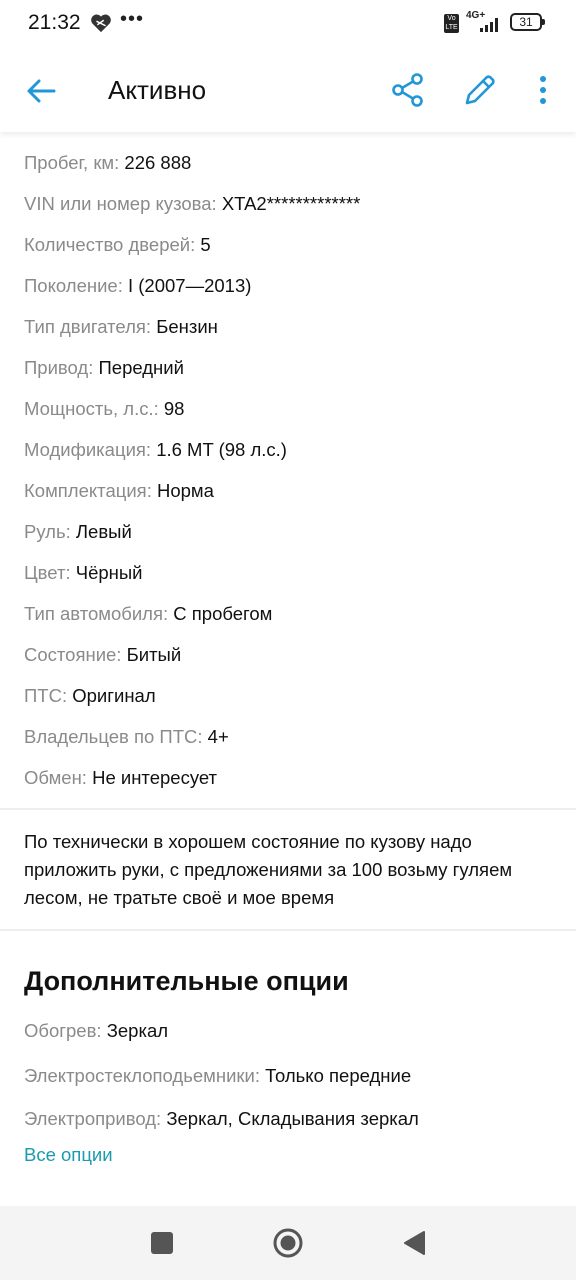 This screenshot has width=576, height=1280. I want to click on battery-tip, so click(543, 22).